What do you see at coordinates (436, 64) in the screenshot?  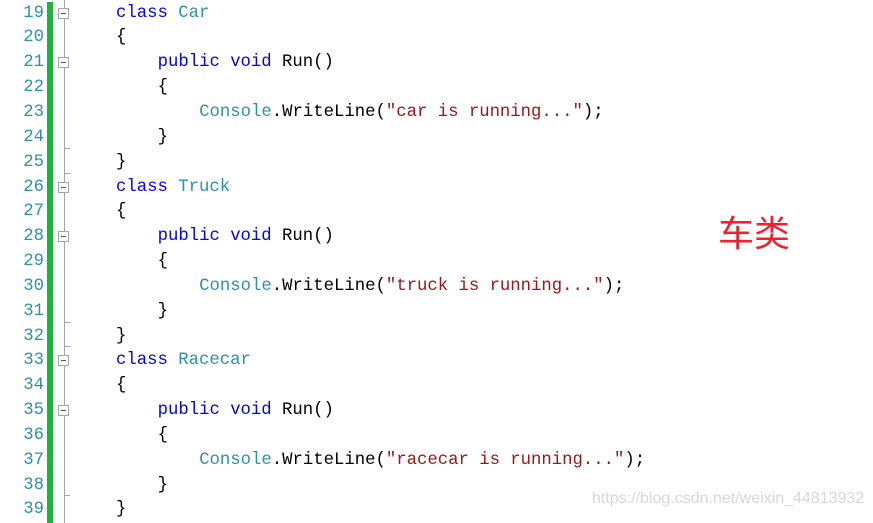 I see `code-line: 21 public void Run()` at bounding box center [436, 64].